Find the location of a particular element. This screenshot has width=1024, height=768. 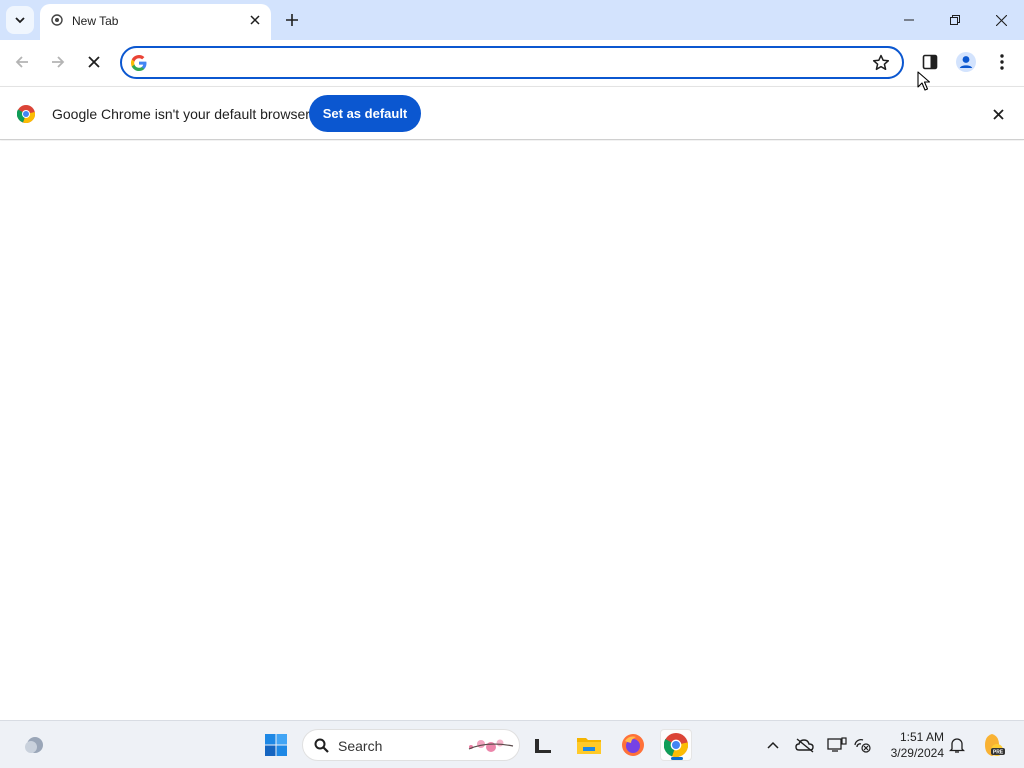

search-highlight-icon is located at coordinates (491, 745).